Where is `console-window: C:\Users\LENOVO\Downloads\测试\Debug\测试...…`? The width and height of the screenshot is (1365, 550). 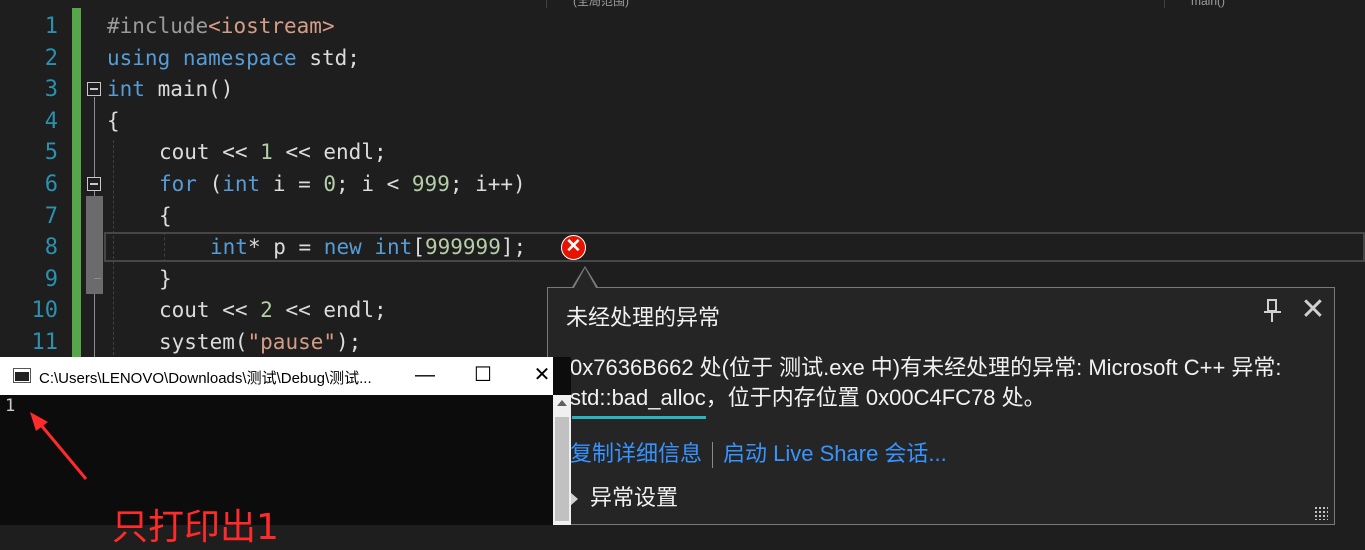
console-window: C:\Users\LENOVO\Downloads\测试\Debug\测试...… is located at coordinates (285, 452).